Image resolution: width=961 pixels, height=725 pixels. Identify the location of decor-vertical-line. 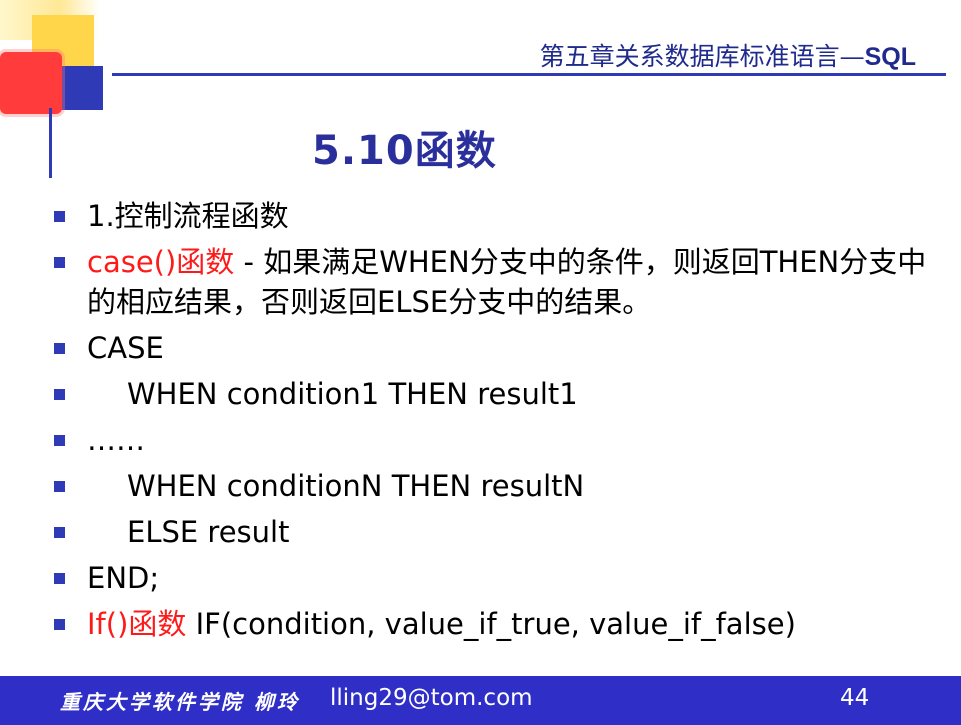
(50, 143).